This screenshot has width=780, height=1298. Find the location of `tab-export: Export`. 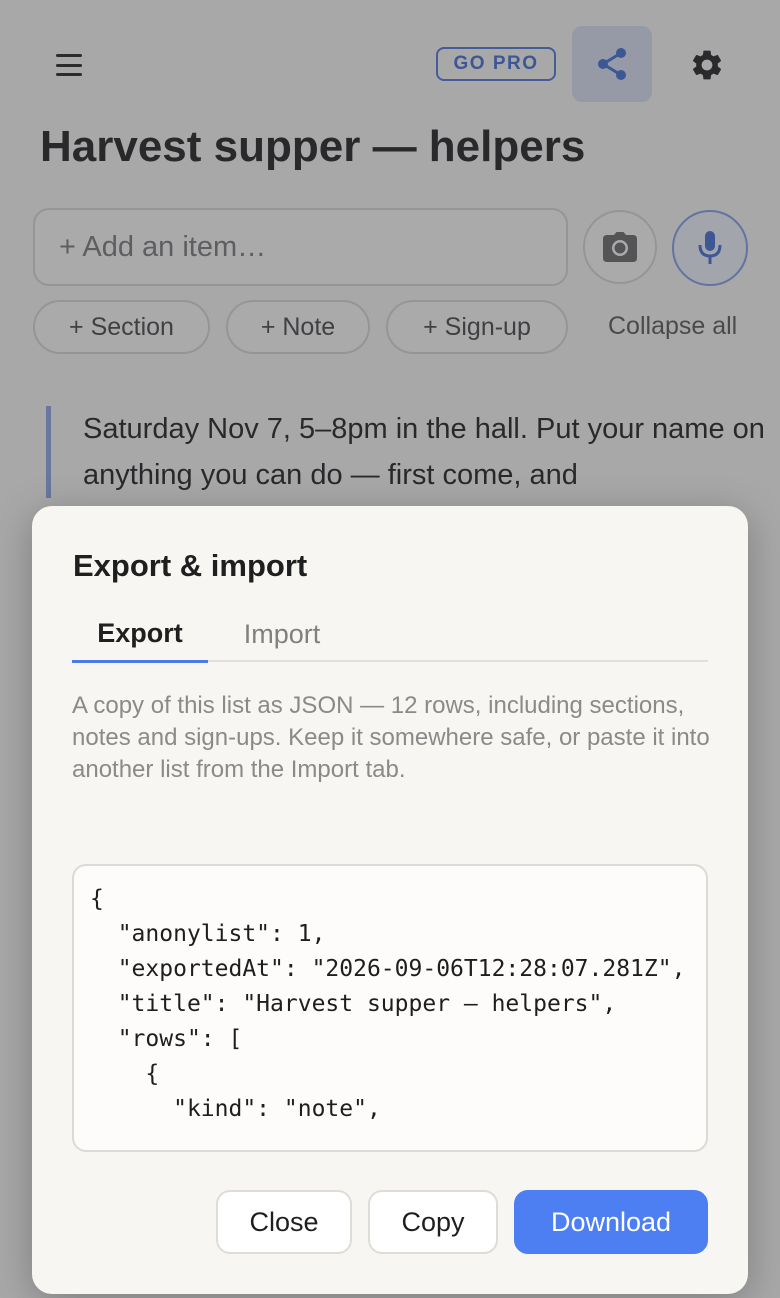

tab-export: Export is located at coordinates (140, 634).